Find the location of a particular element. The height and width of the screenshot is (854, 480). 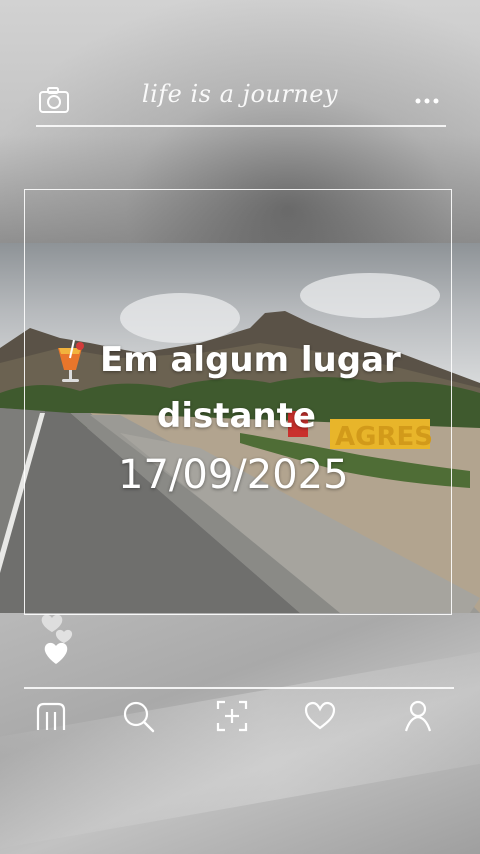

camera-icon is located at coordinates (54, 100).